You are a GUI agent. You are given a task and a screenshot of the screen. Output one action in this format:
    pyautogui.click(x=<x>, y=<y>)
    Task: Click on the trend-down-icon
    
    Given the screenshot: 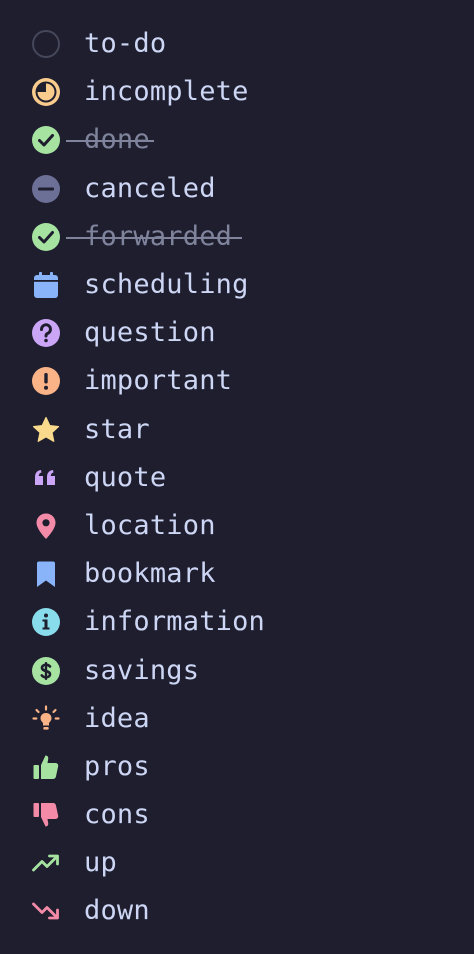 What is the action you would take?
    pyautogui.click(x=46, y=911)
    